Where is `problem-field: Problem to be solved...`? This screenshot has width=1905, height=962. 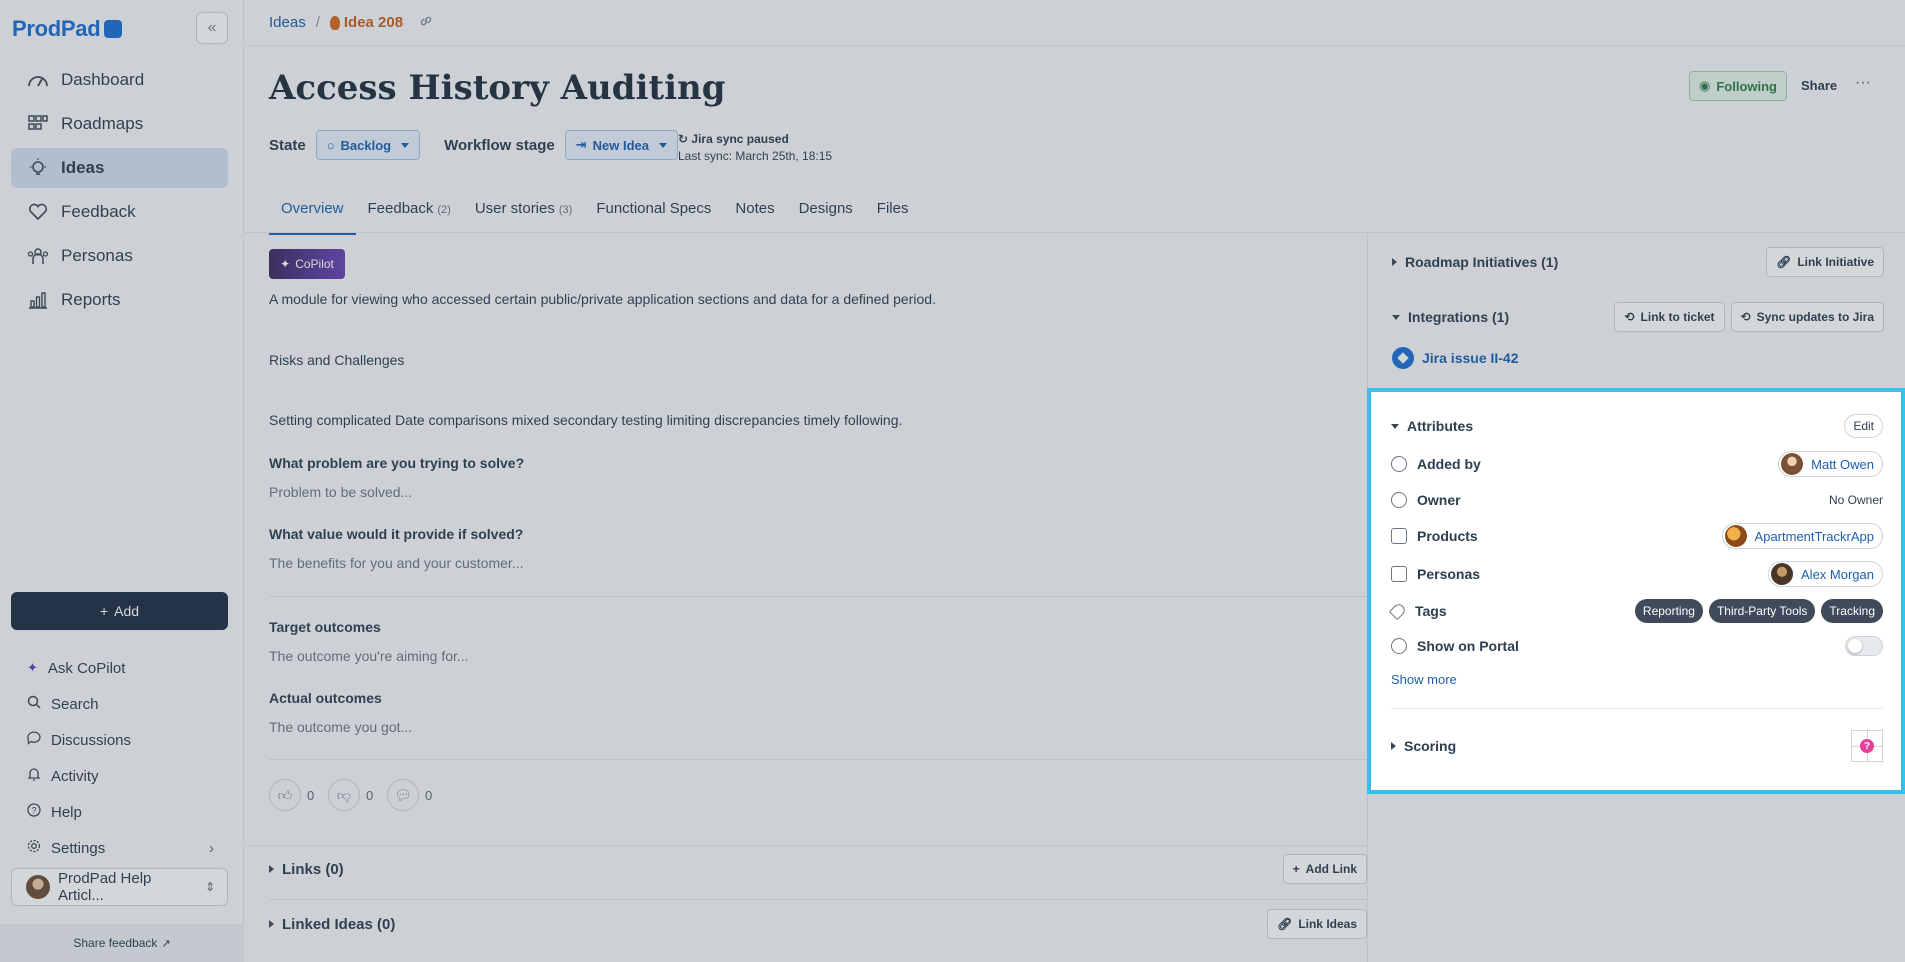 problem-field: Problem to be solved... is located at coordinates (340, 492).